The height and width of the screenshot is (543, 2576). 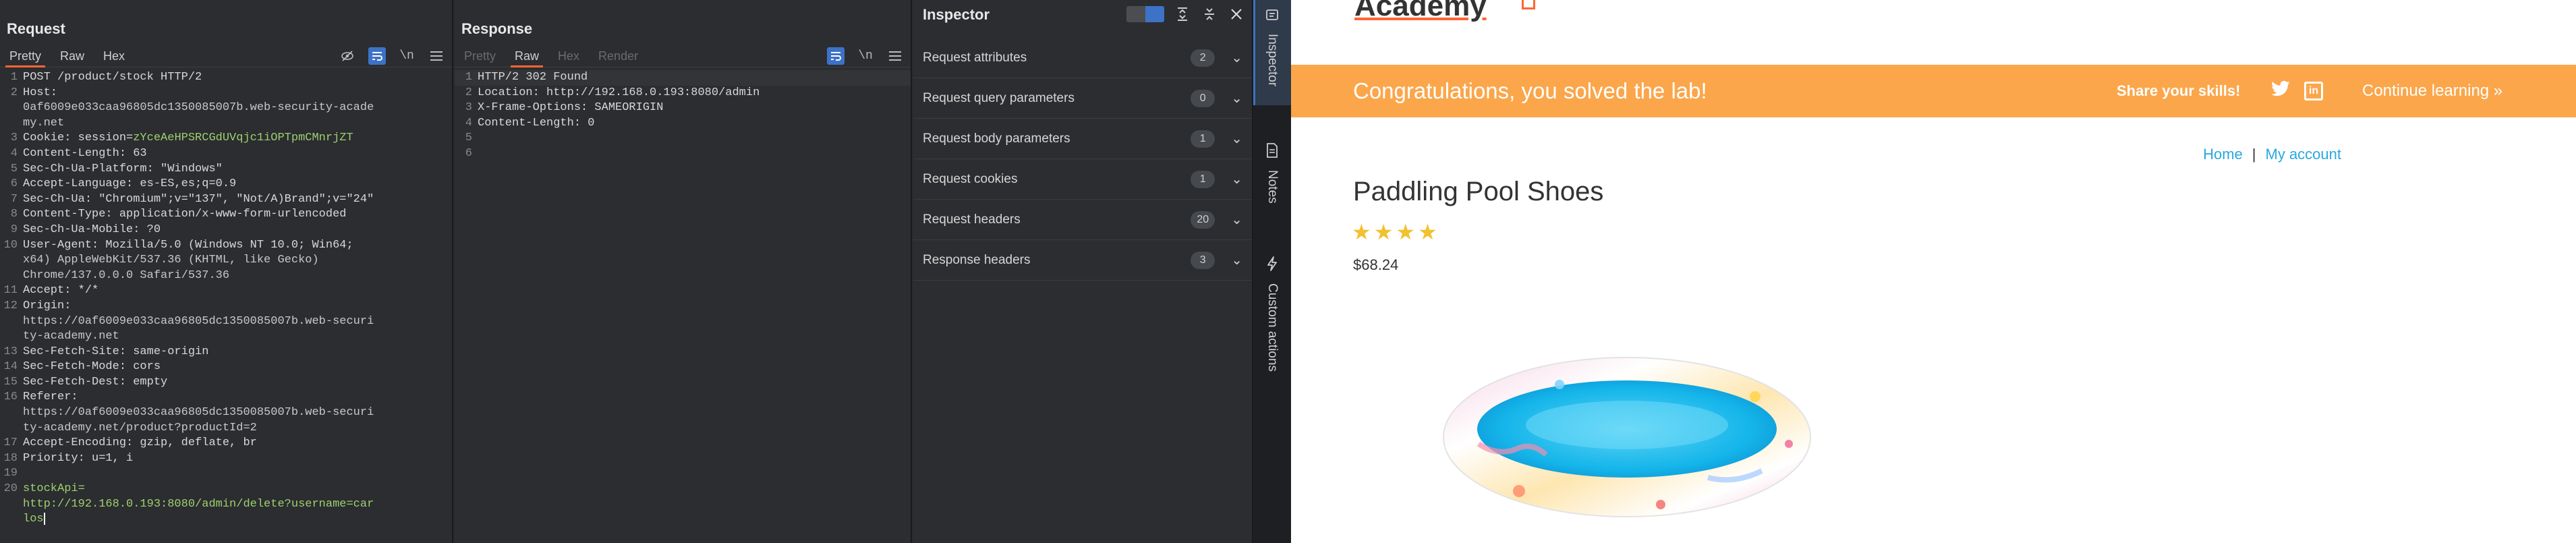 I want to click on code-line: 3 X-Frame-Options: SAMEORIGIN, so click(x=683, y=109).